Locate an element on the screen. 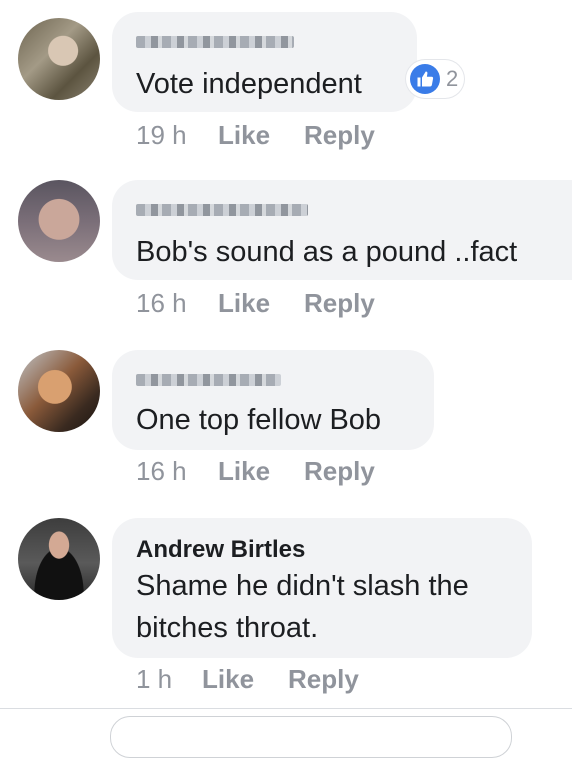  timestamp: 19 h is located at coordinates (161, 135).